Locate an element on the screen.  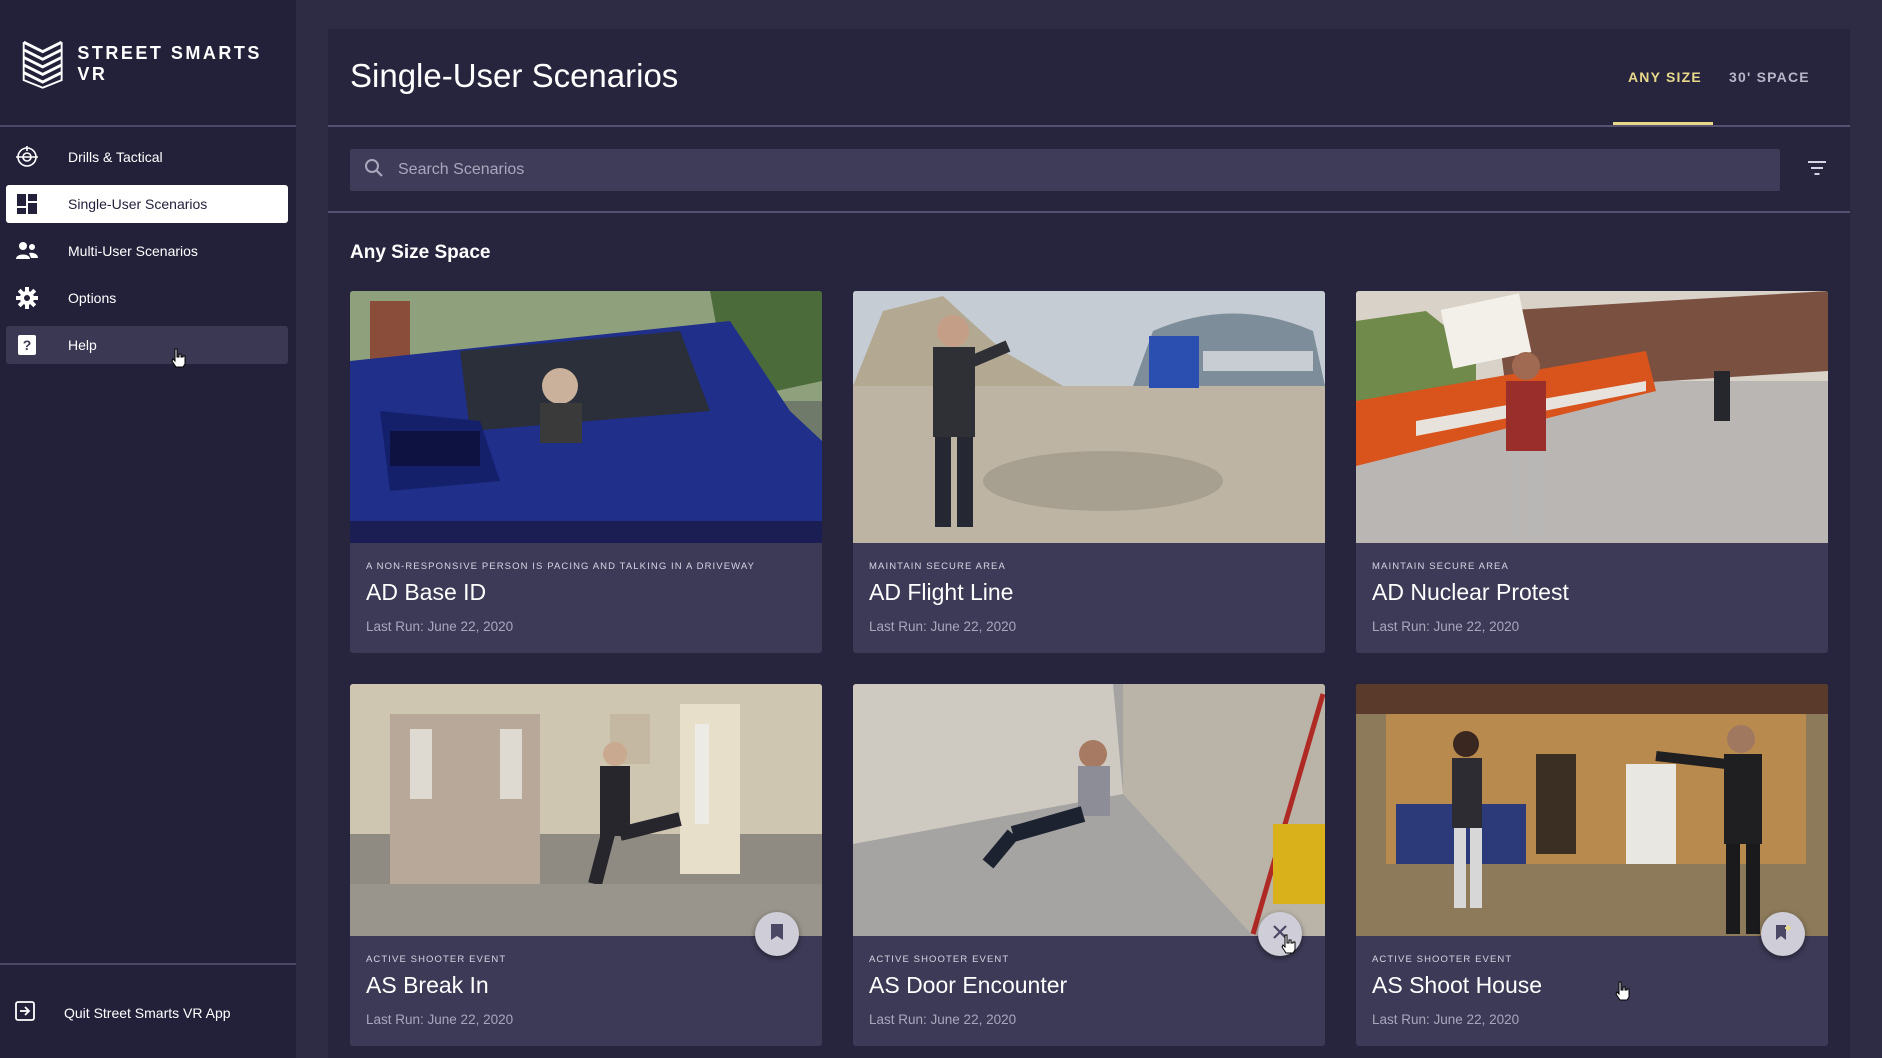
scenario-title: AD Flight Line is located at coordinates (941, 592).